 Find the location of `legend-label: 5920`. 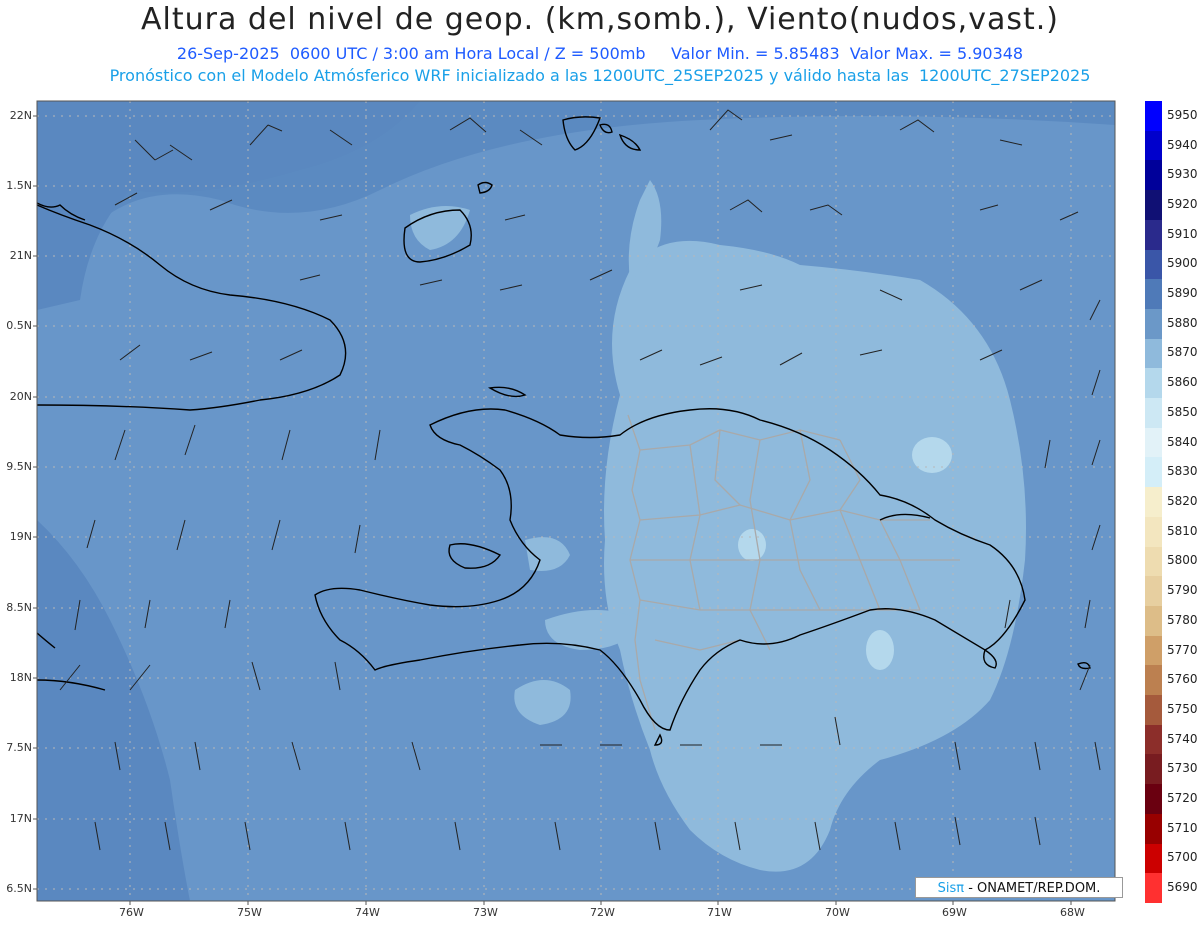

legend-label: 5920 is located at coordinates (1182, 203).